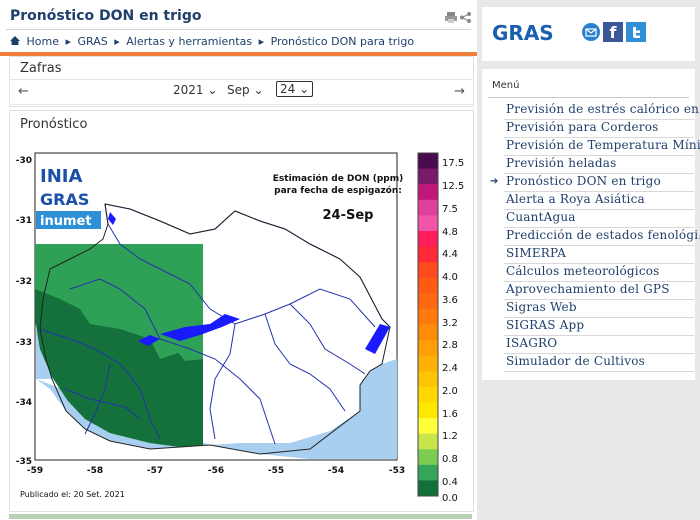 The image size is (700, 520). I want to click on sidebar-item: Pronóstico DON en trigo, so click(583, 181).